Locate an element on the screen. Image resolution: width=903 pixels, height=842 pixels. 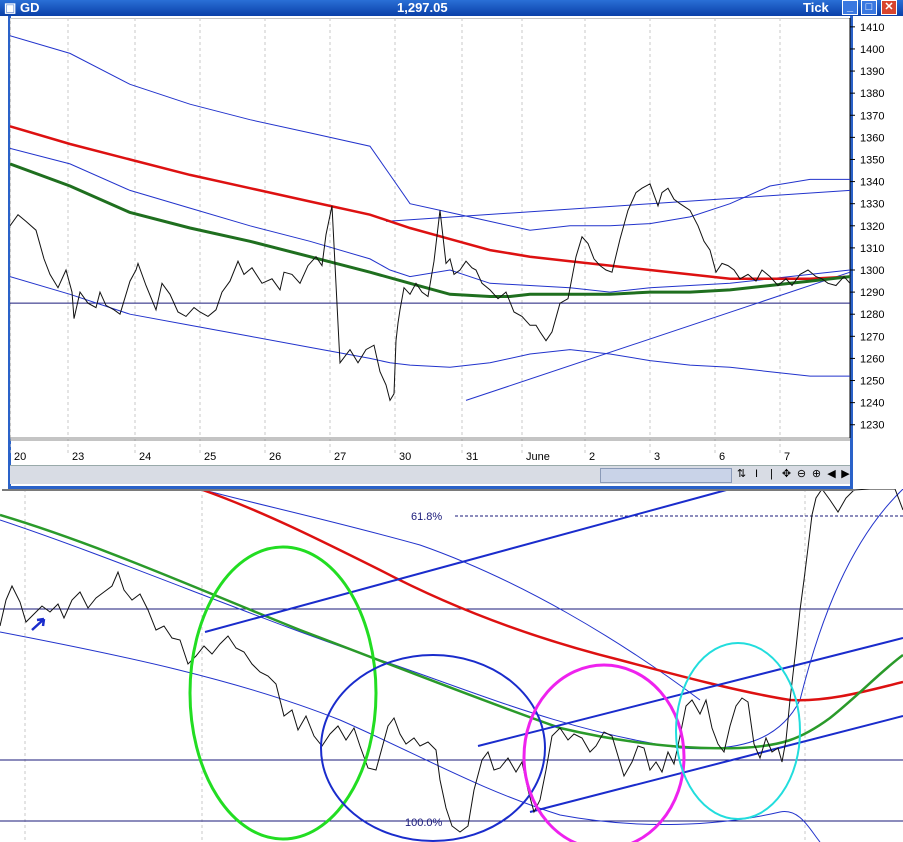
zoom-in-icon: ⊕ is located at coordinates (816, 474).